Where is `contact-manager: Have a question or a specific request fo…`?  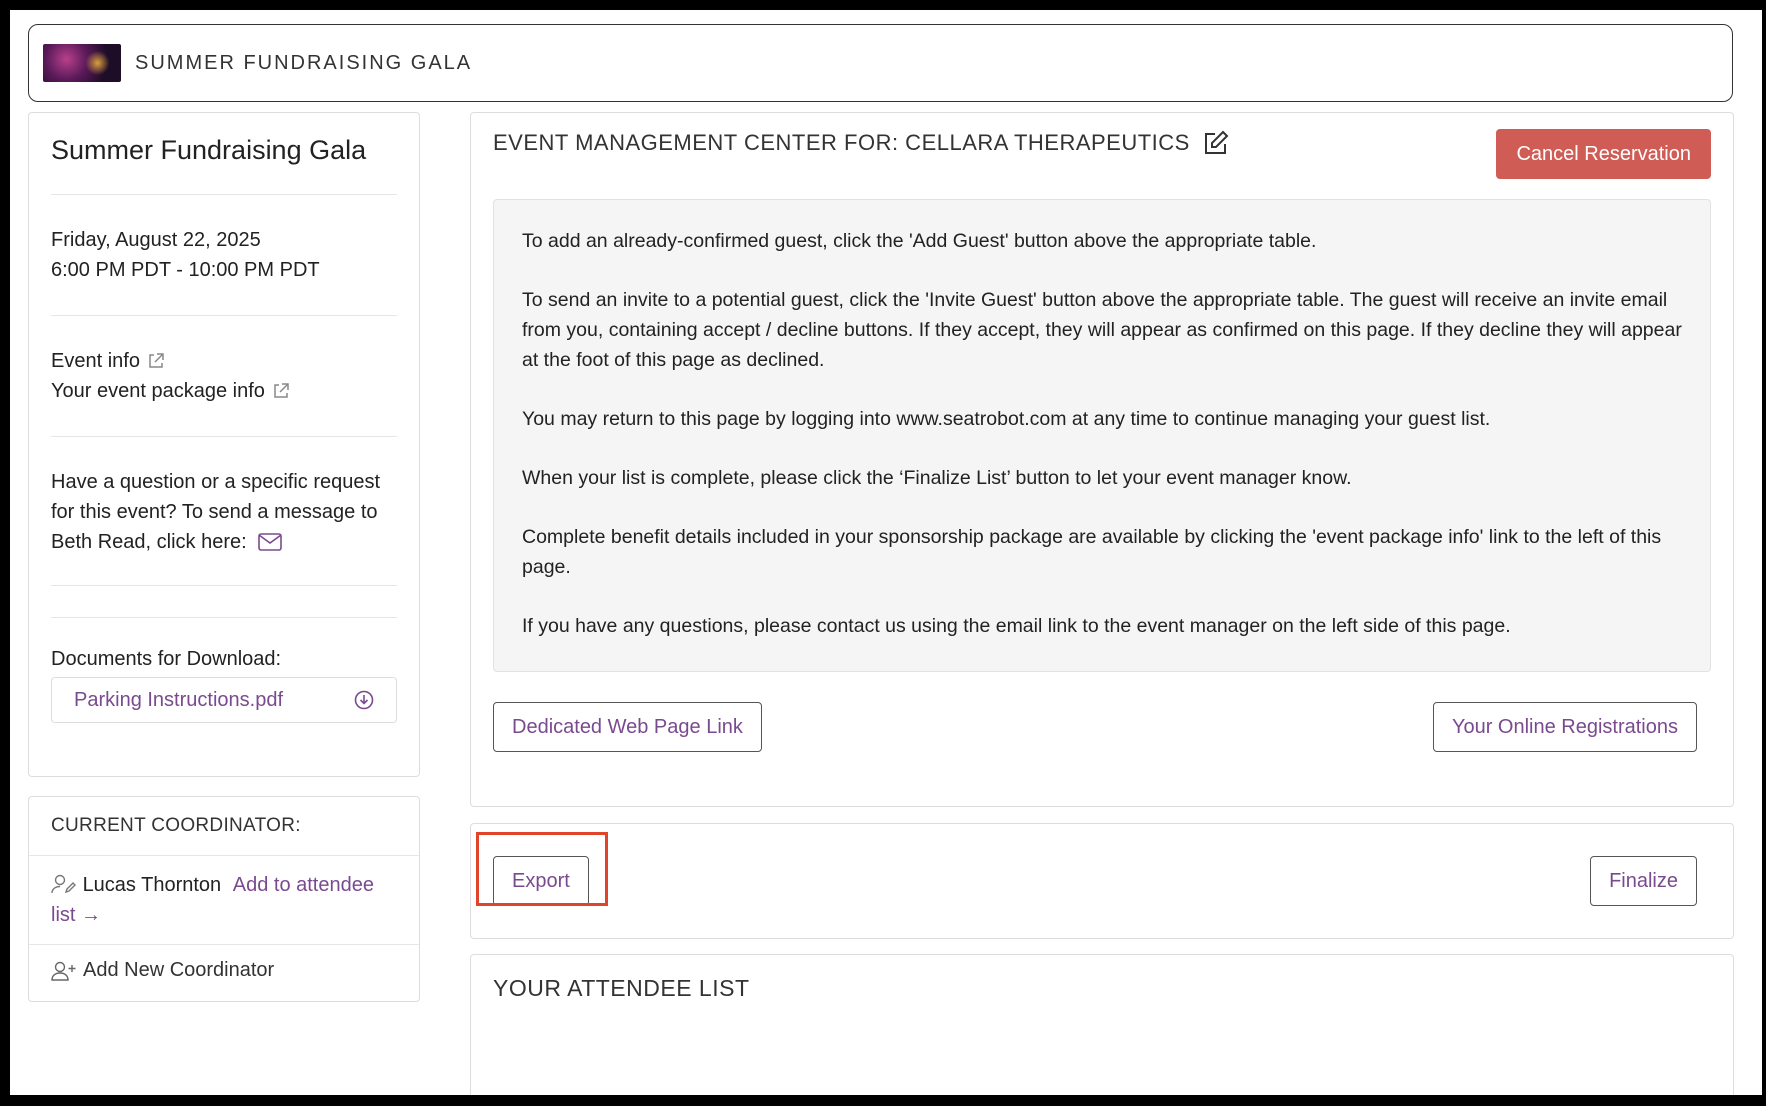
contact-manager: Have a question or a specific request fo… is located at coordinates (224, 511).